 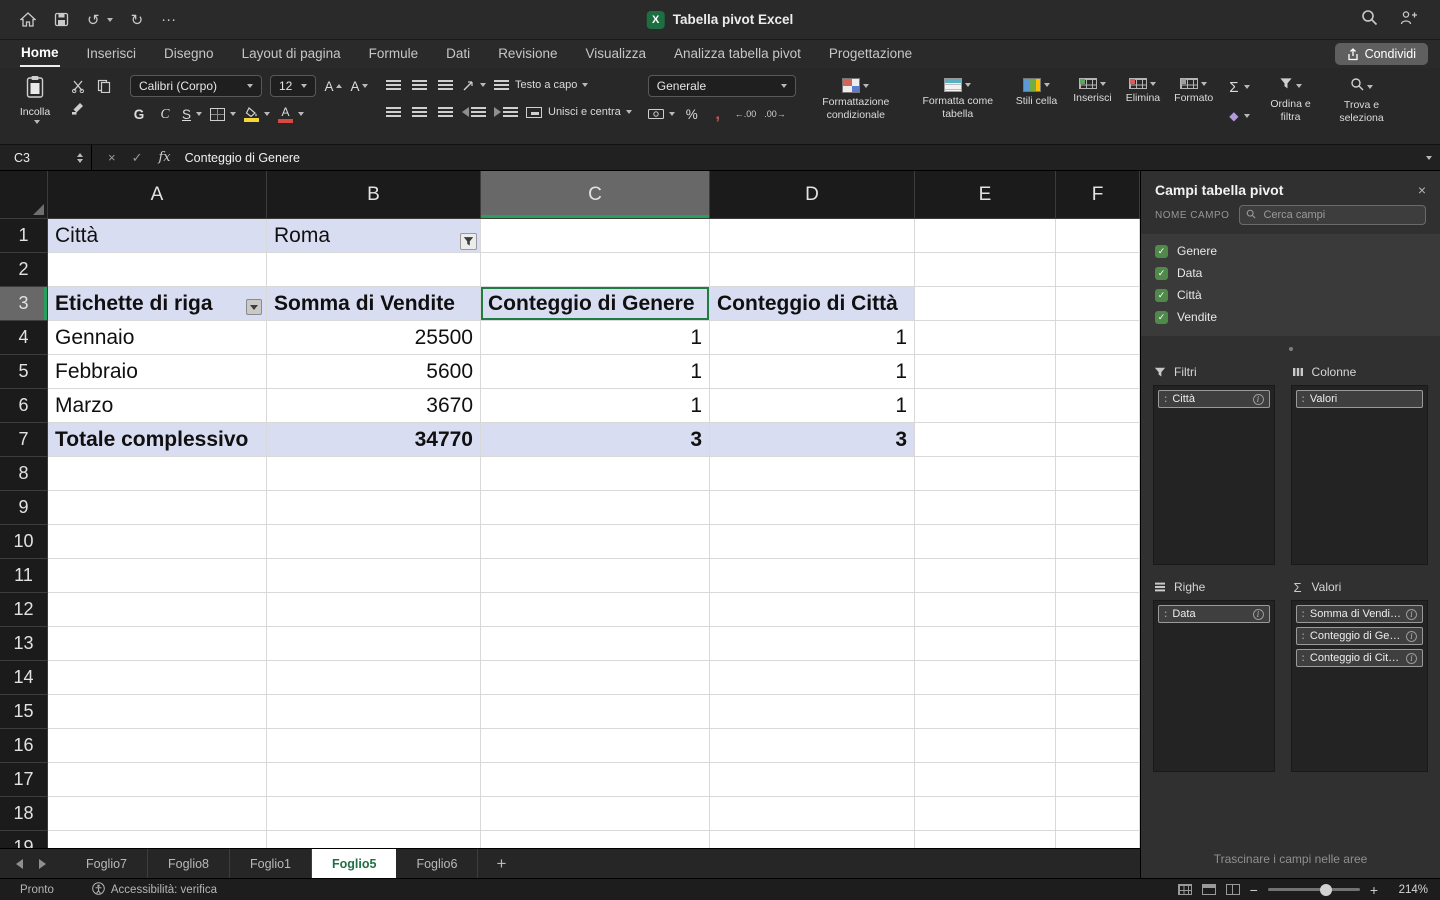 What do you see at coordinates (692, 114) in the screenshot?
I see `percent-style-icon: %` at bounding box center [692, 114].